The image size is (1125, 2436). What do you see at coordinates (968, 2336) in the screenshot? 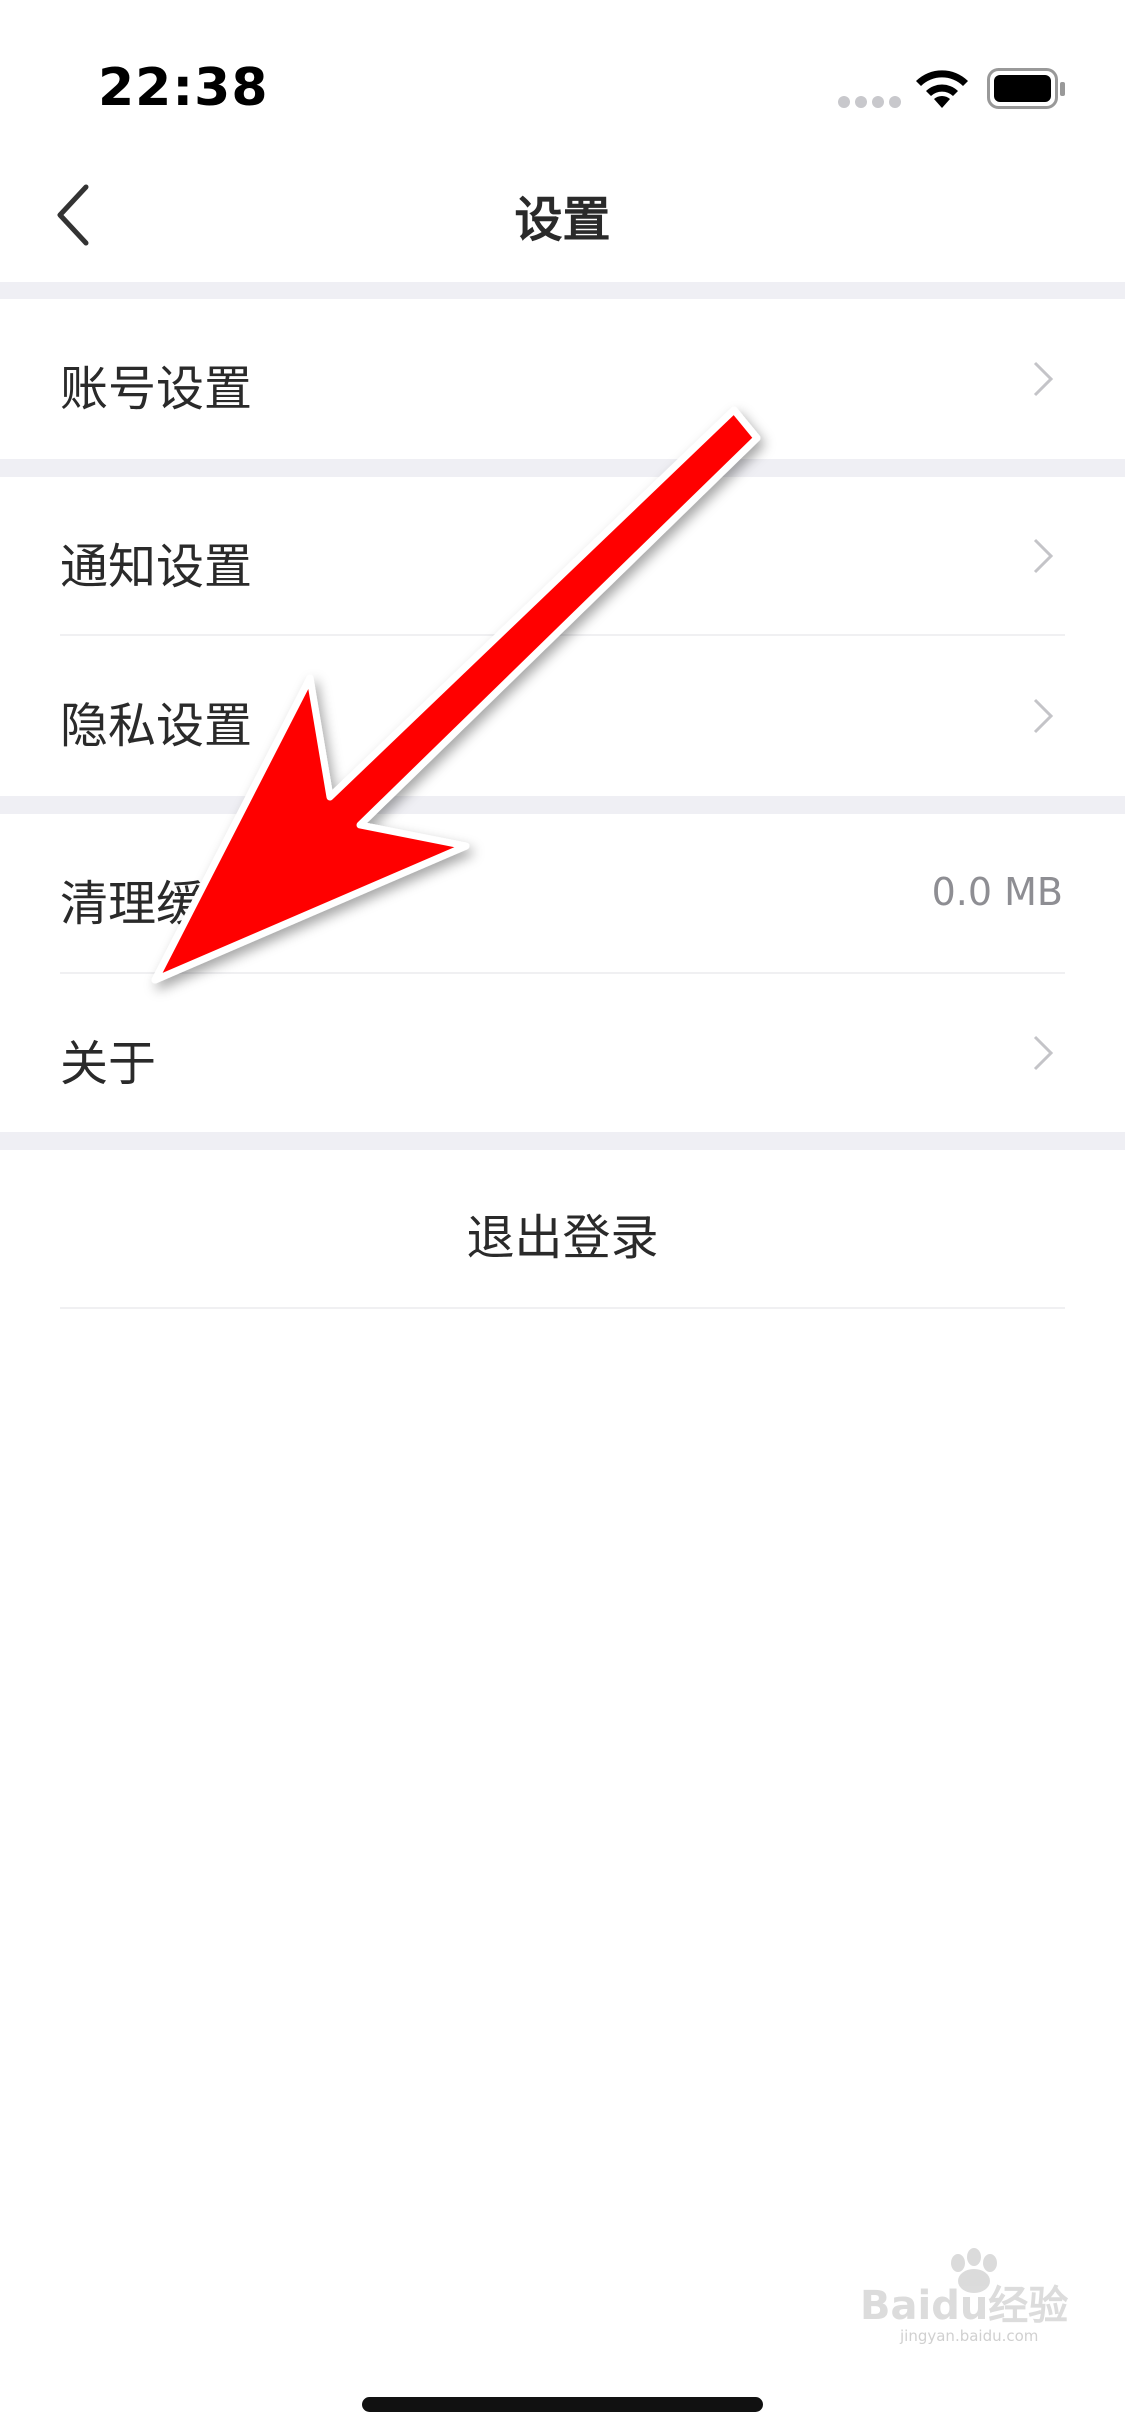
I see `watermark-subtext: jingyan.baidu.com` at bounding box center [968, 2336].